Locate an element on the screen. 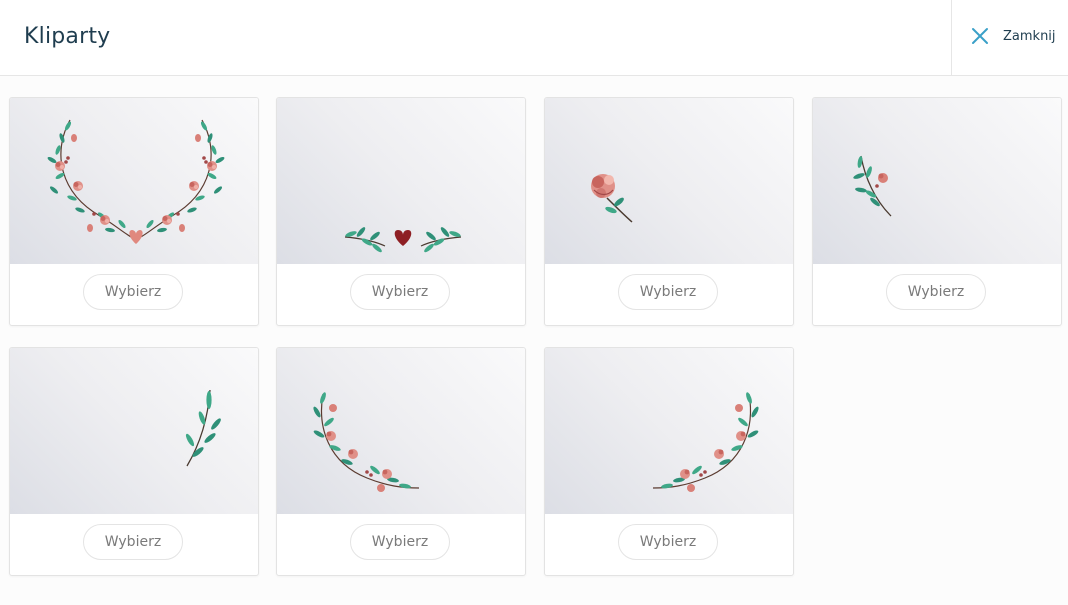  right-corner-wreath-clipart is located at coordinates (669, 431).